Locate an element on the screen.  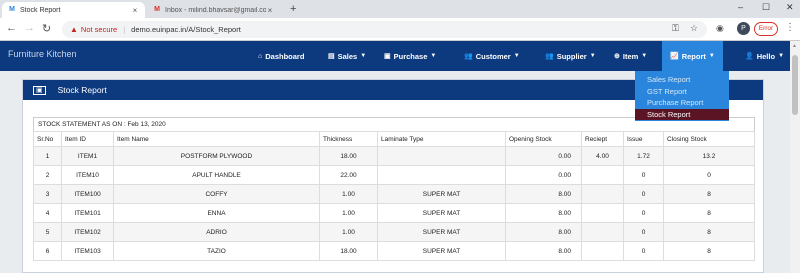
menu-item-gst-report: GST Report is located at coordinates (682, 92).